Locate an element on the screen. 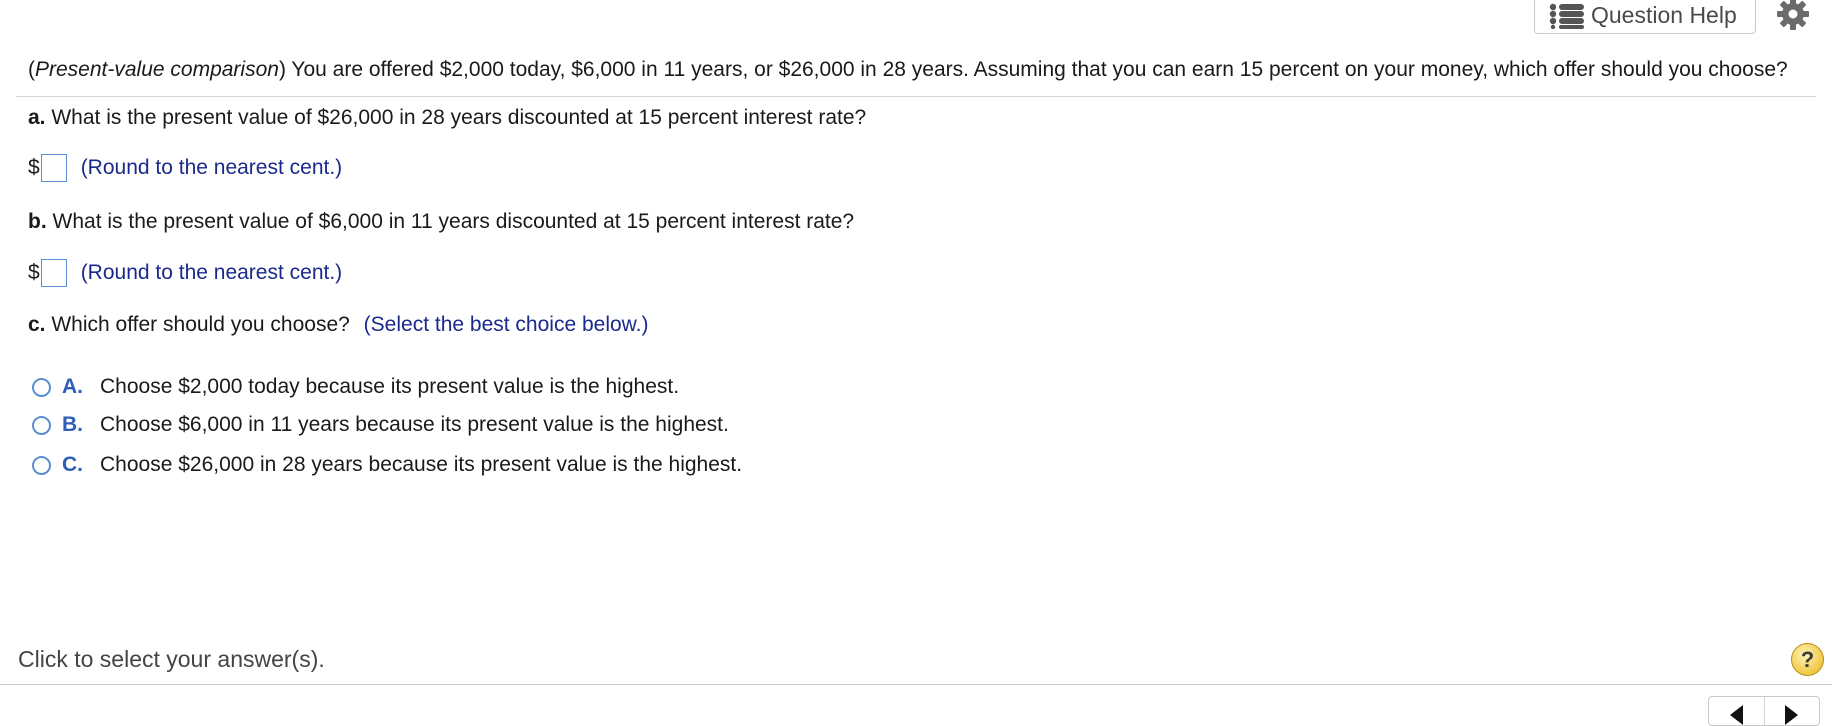  next-question-button is located at coordinates (1791, 711).